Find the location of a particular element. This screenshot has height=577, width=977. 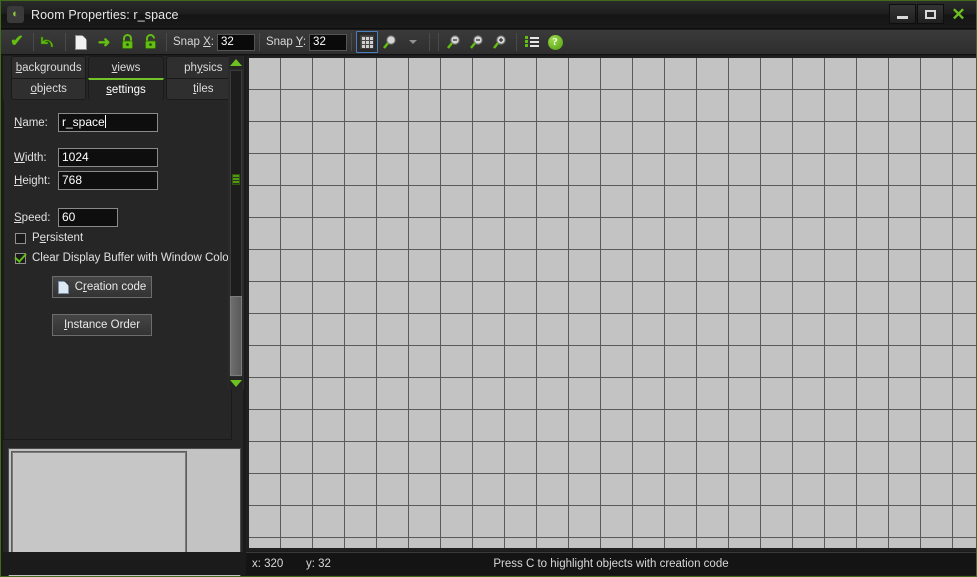

scrollbar-marker is located at coordinates (236, 179).